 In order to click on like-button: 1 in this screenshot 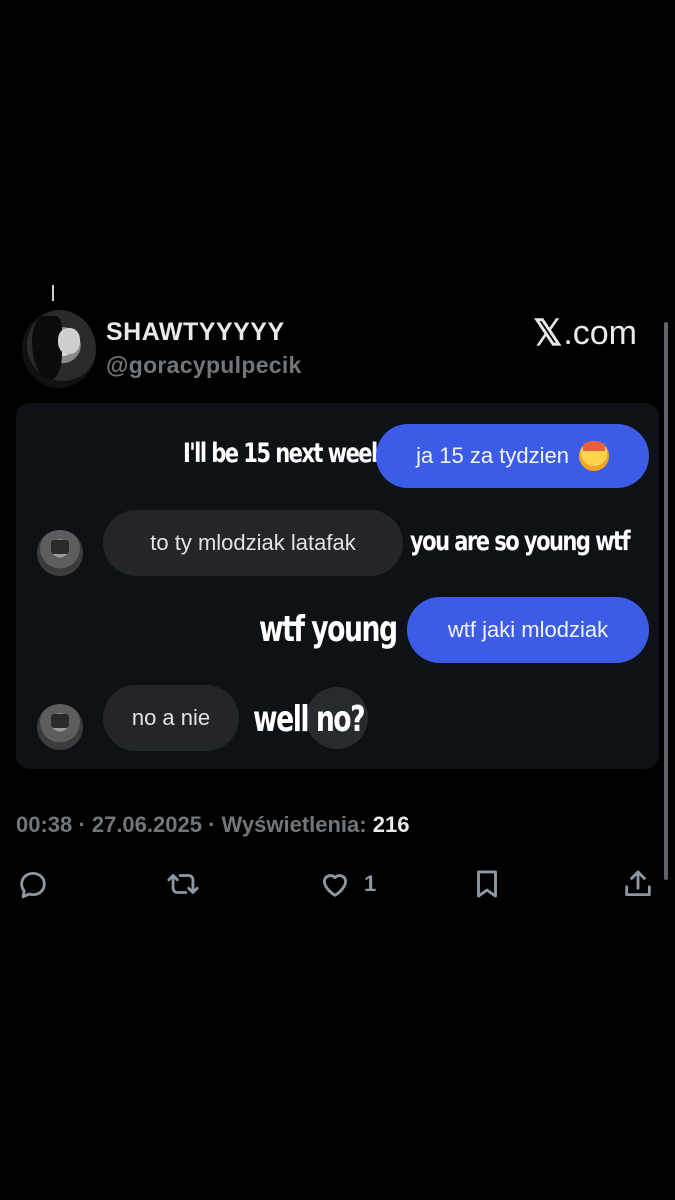, I will do `click(347, 884)`.